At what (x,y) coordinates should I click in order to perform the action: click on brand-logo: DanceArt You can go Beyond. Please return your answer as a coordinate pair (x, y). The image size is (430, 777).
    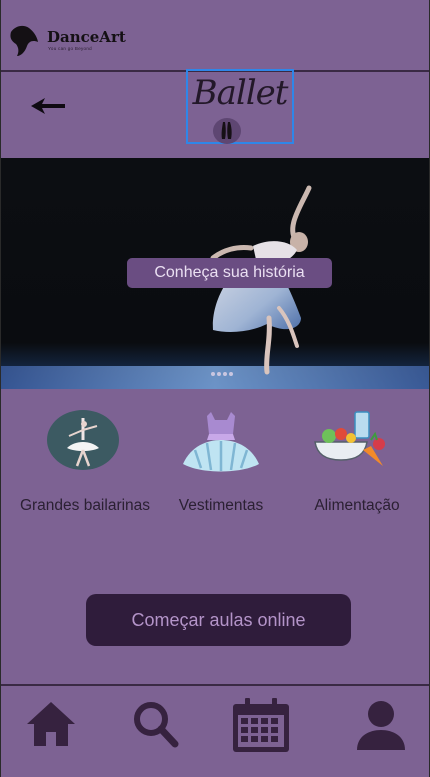
    Looking at the image, I should click on (67, 42).